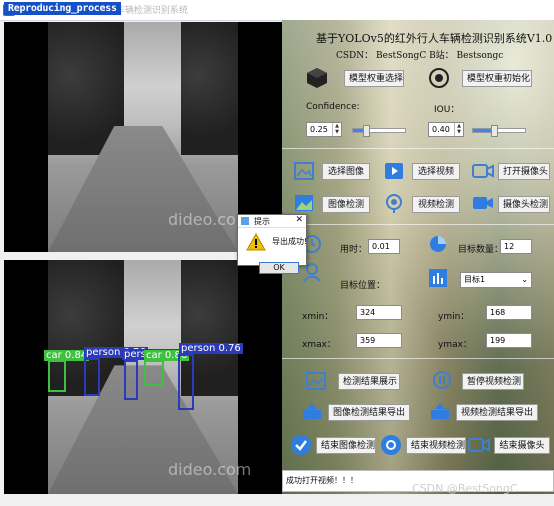 This screenshot has height=506, width=554. What do you see at coordinates (366, 131) in the screenshot?
I see `confidence-slider-handle` at bounding box center [366, 131].